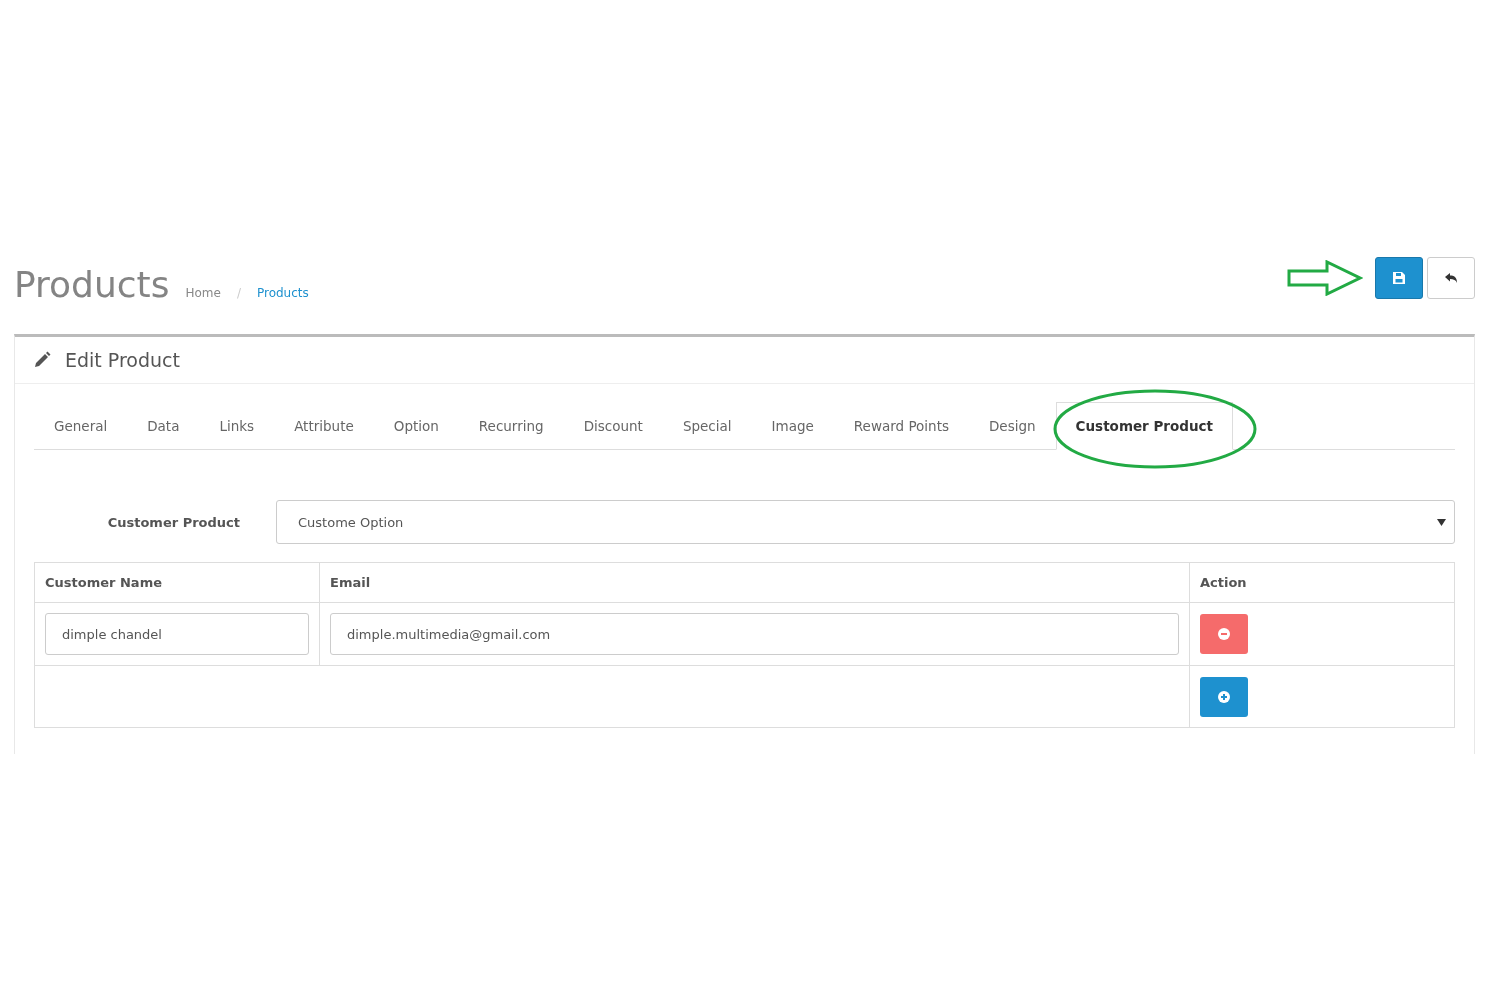 The height and width of the screenshot is (1000, 1500). I want to click on caret-icon, so click(1441, 522).